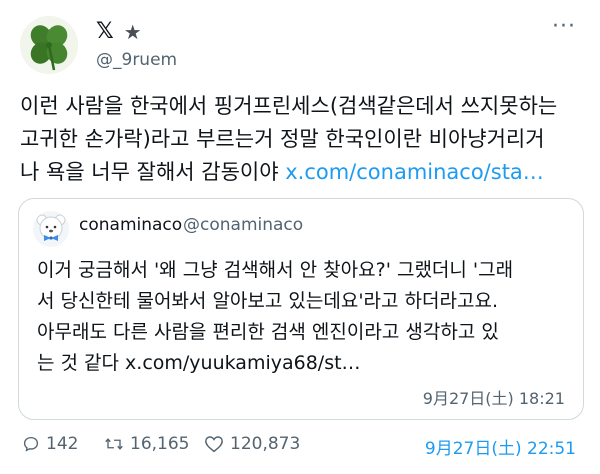 This screenshot has height=474, width=600. Describe the element at coordinates (105, 31) in the screenshot. I see `x-logo-icon: 𝕏` at that location.